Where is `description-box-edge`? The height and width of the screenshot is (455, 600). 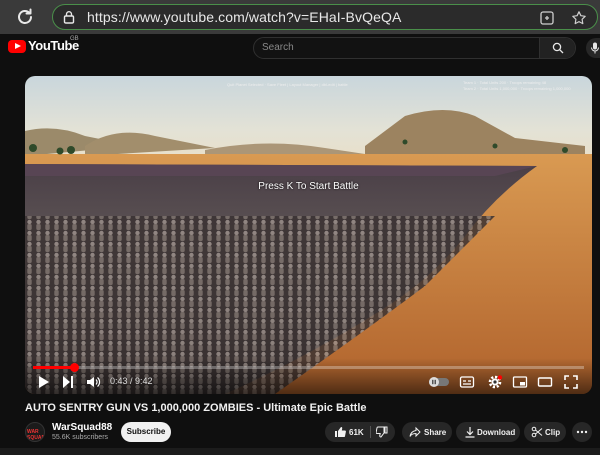 description-box-edge is located at coordinates (300, 451).